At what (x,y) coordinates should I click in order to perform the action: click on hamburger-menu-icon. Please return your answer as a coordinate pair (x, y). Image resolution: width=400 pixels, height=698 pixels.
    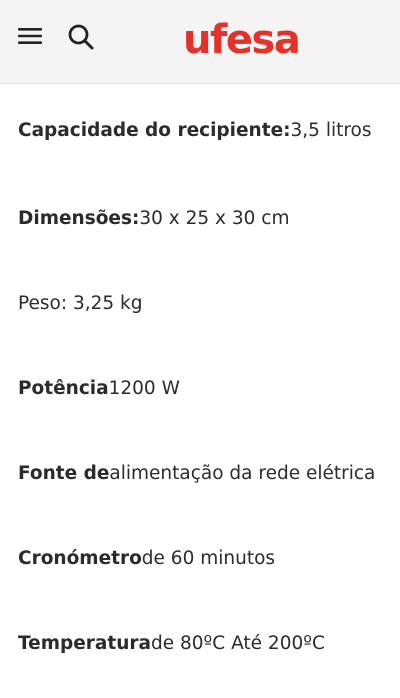
    Looking at the image, I should click on (30, 38).